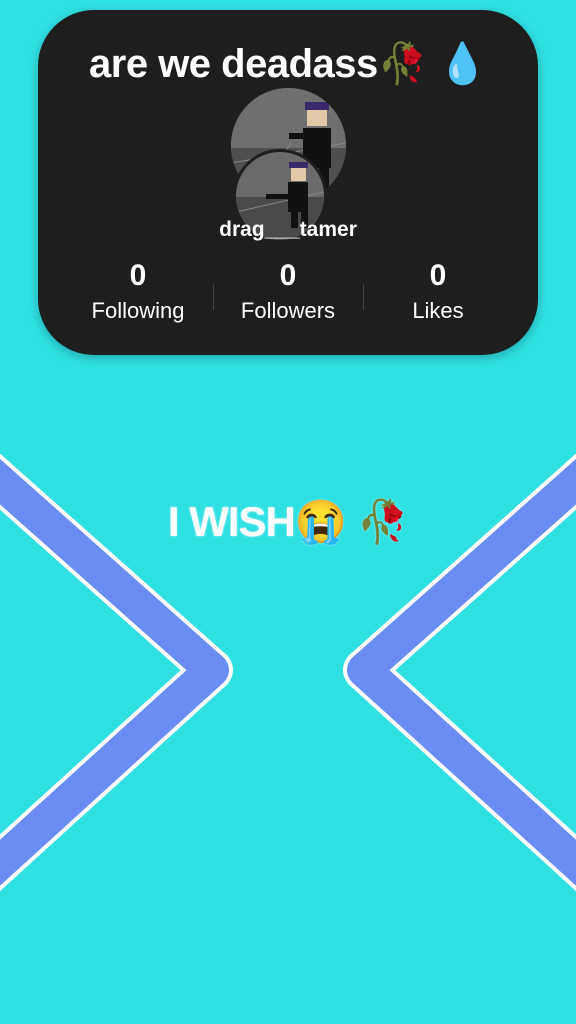  Describe the element at coordinates (288, 64) in the screenshot. I see `profile-caption: are we deadass🥀 💧` at that location.